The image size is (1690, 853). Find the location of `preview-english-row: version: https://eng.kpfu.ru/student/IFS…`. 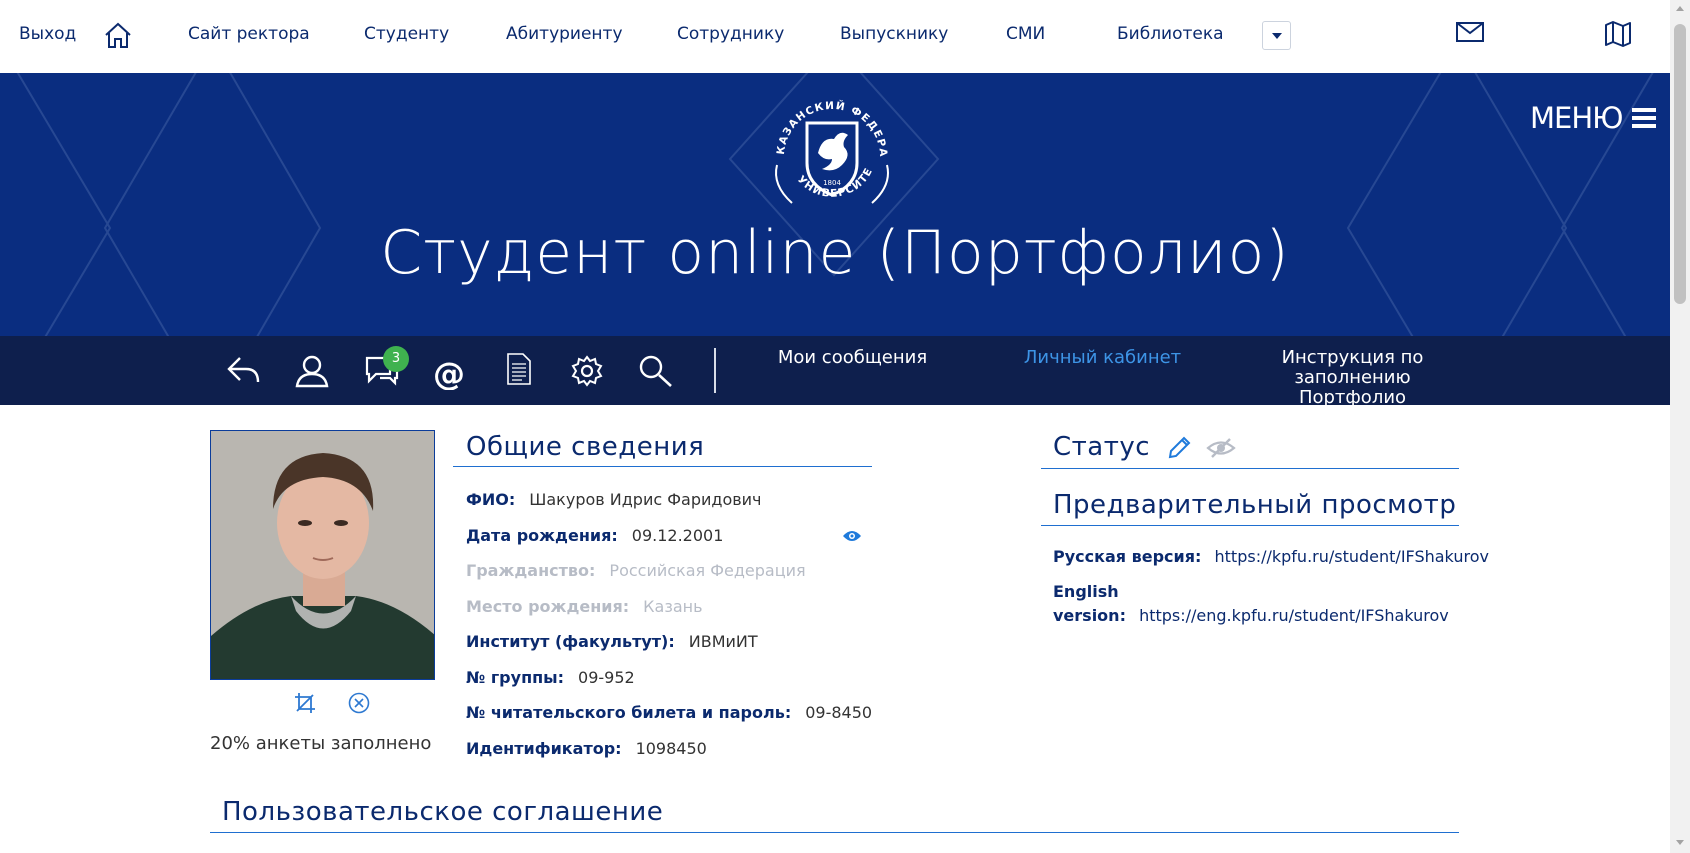

preview-english-row: version: https://eng.kpfu.ru/student/IFS… is located at coordinates (1251, 615).